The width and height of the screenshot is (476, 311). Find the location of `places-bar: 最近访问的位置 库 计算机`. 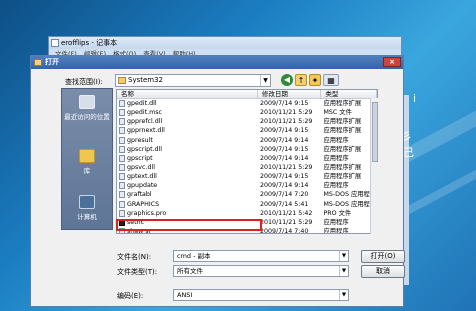

places-bar: 最近访问的位置 库 计算机 is located at coordinates (87, 159).